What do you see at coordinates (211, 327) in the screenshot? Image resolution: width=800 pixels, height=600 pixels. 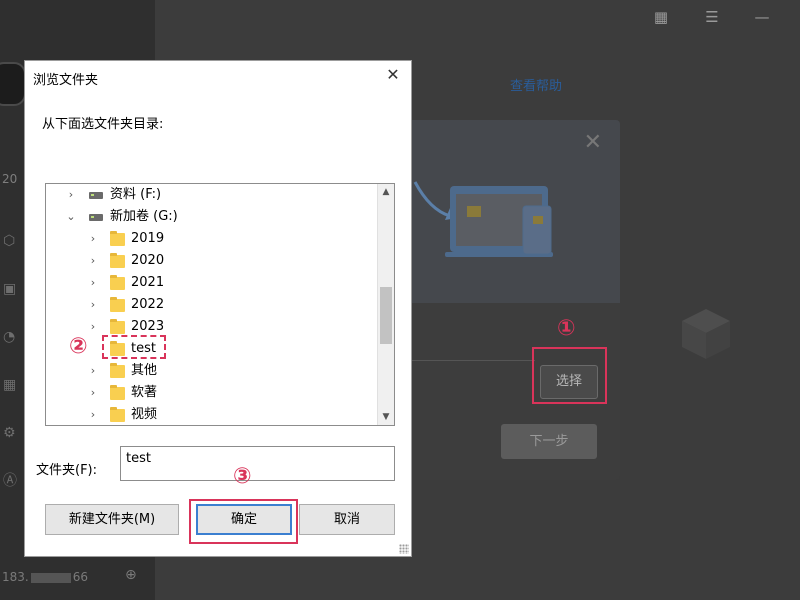 I see `tree-item-2023: › 2023` at bounding box center [211, 327].